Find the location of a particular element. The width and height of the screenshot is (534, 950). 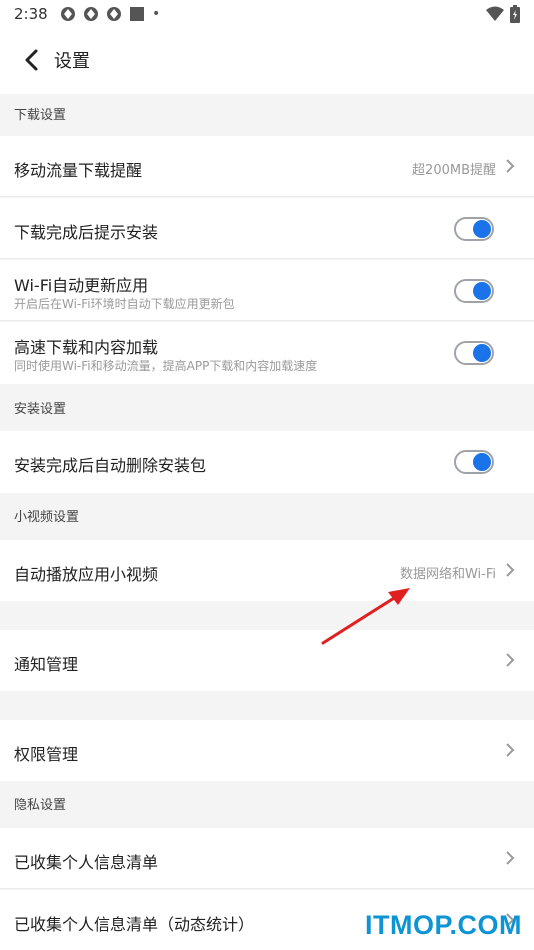

auto-delete-toggle is located at coordinates (474, 462).